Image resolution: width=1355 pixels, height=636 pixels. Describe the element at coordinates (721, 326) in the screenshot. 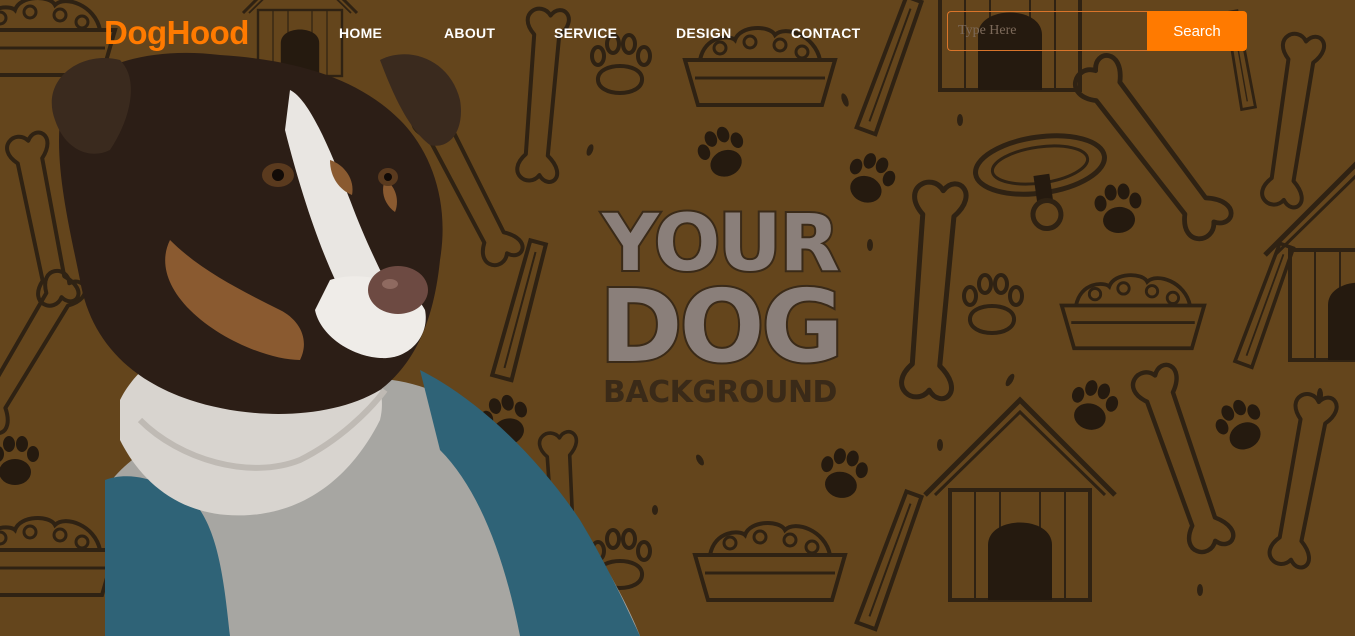

I see `hero-line-dog: DOG` at that location.